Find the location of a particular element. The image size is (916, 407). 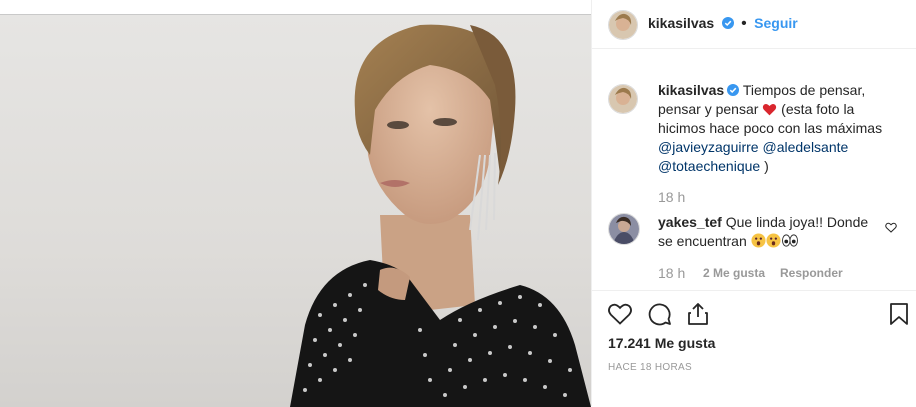

header-author: kikasilvas • Seguir is located at coordinates (723, 24).